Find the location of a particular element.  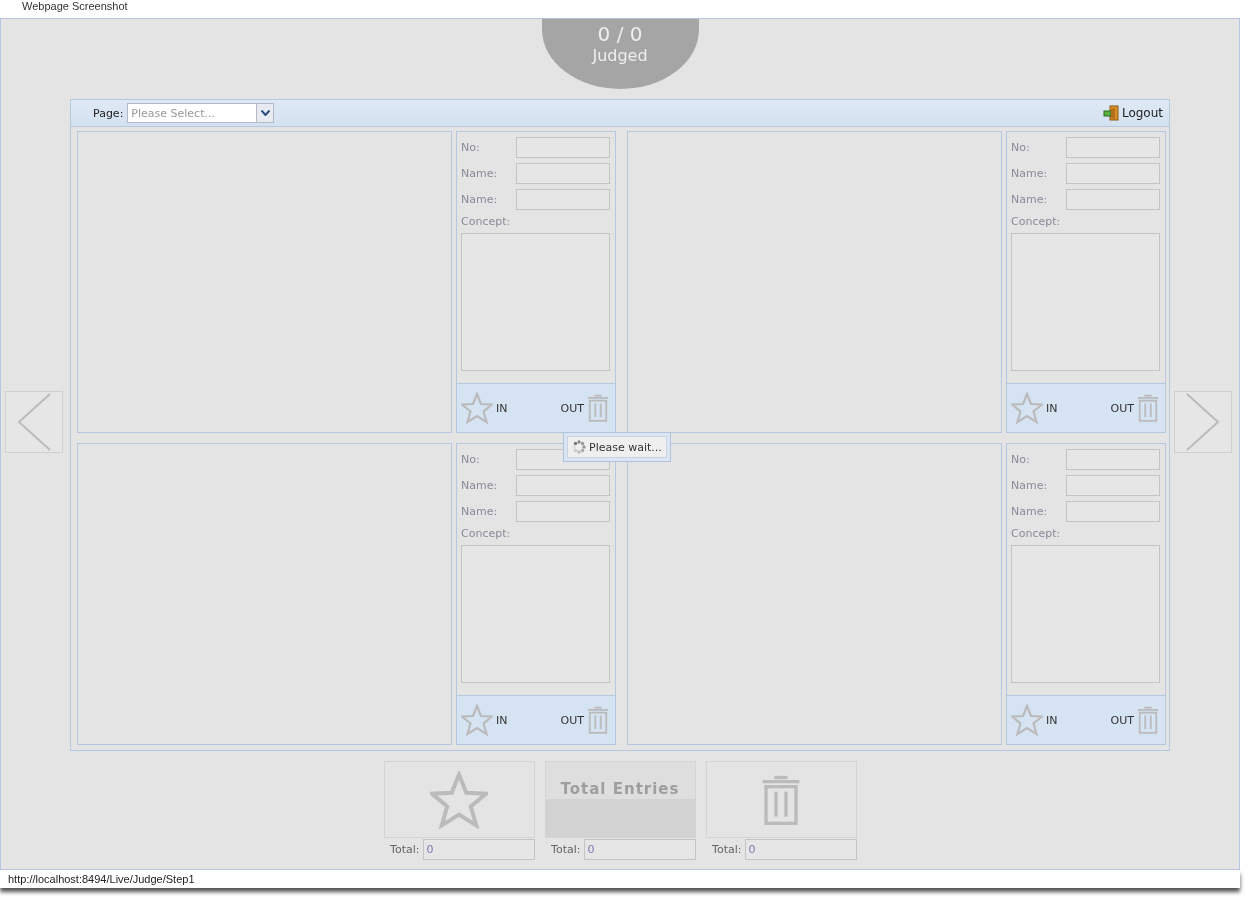

judged-label: Judged is located at coordinates (620, 56).